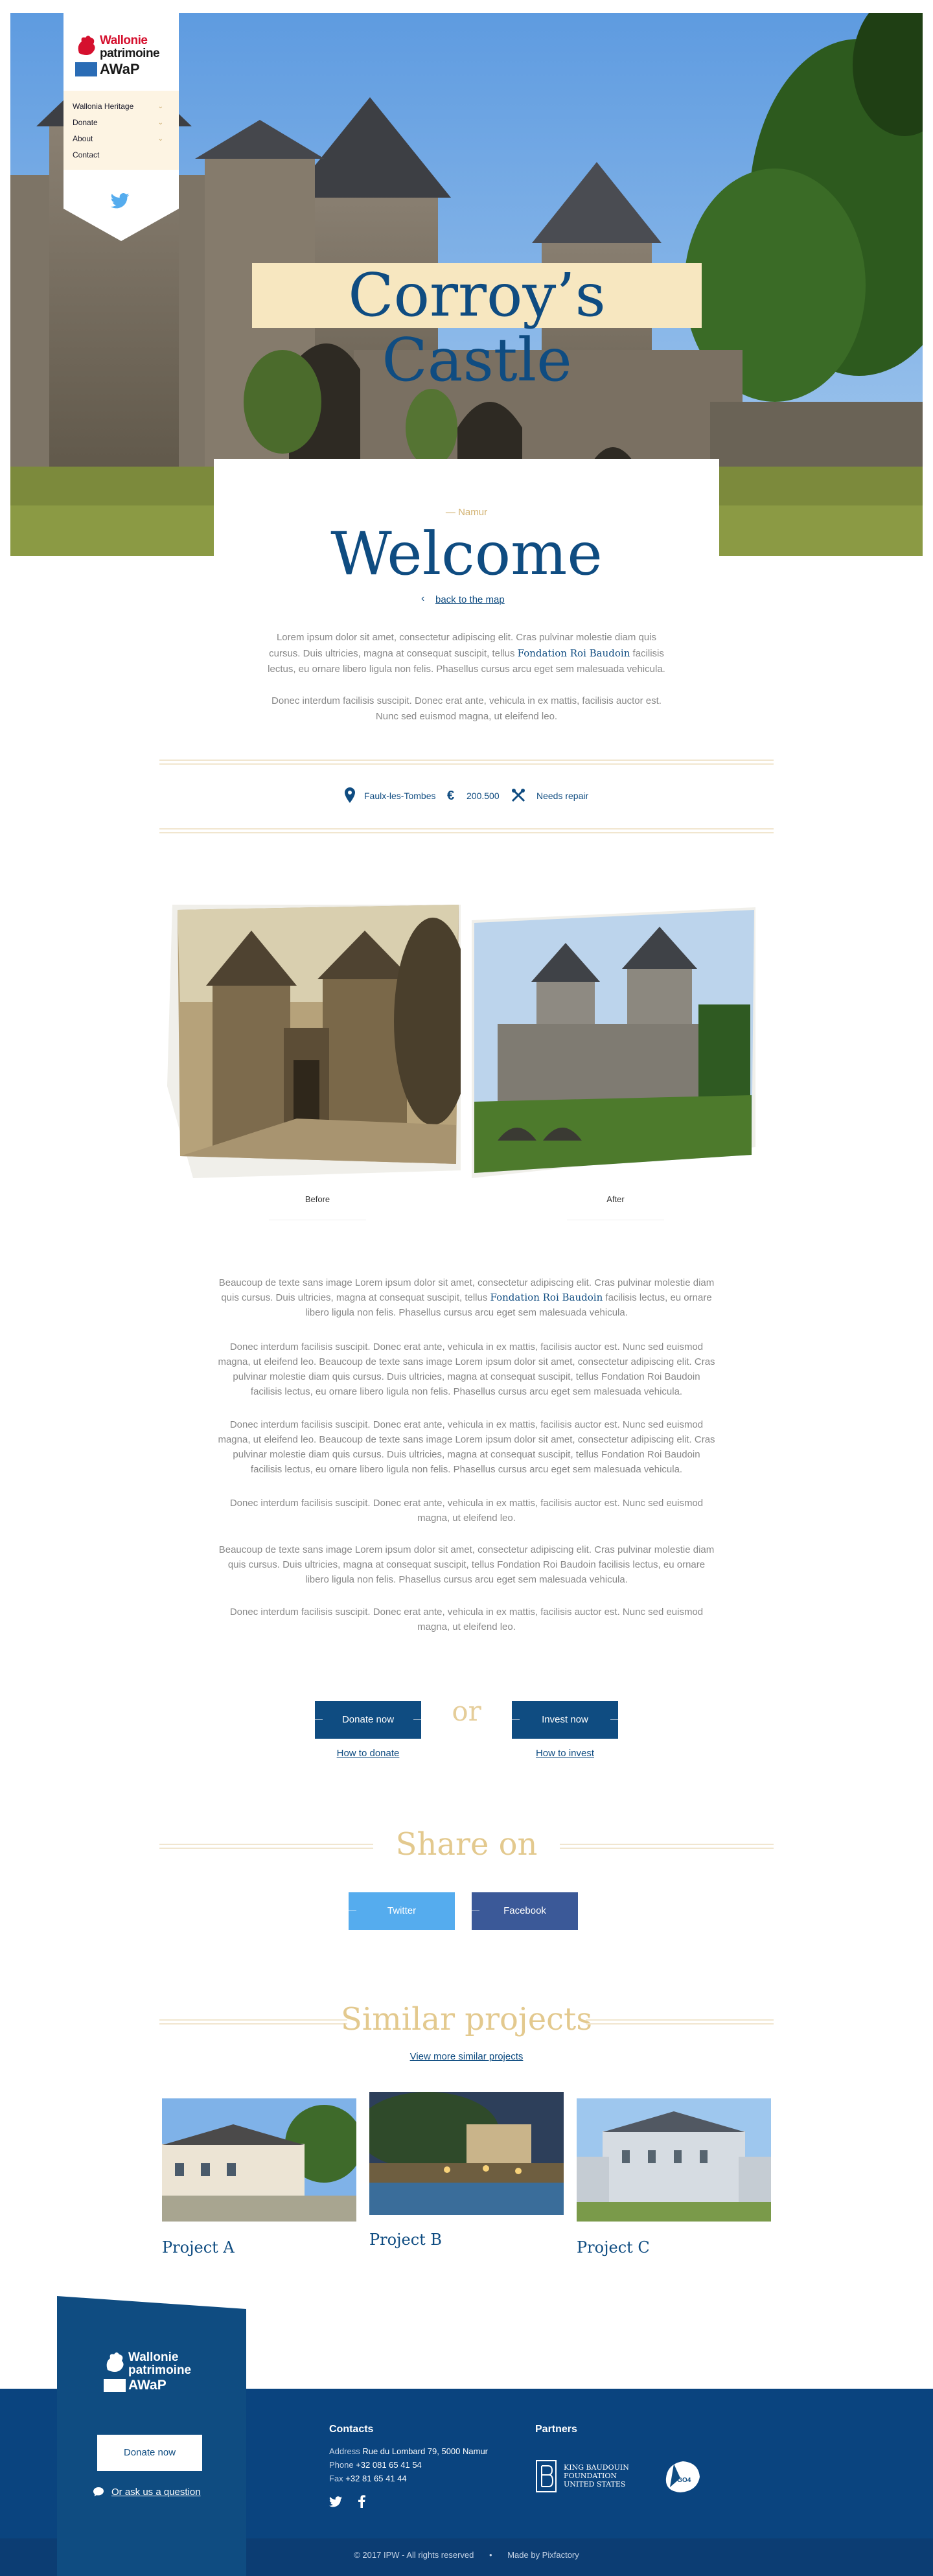 Image resolution: width=933 pixels, height=2576 pixels. What do you see at coordinates (615, 1199) in the screenshot?
I see `after-label: After` at bounding box center [615, 1199].